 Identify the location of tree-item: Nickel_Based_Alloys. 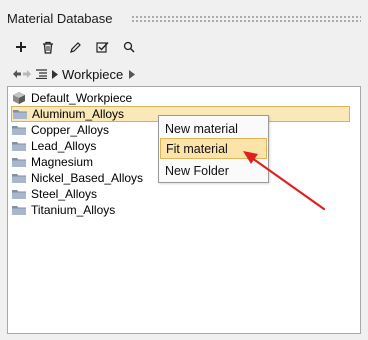
(79, 178).